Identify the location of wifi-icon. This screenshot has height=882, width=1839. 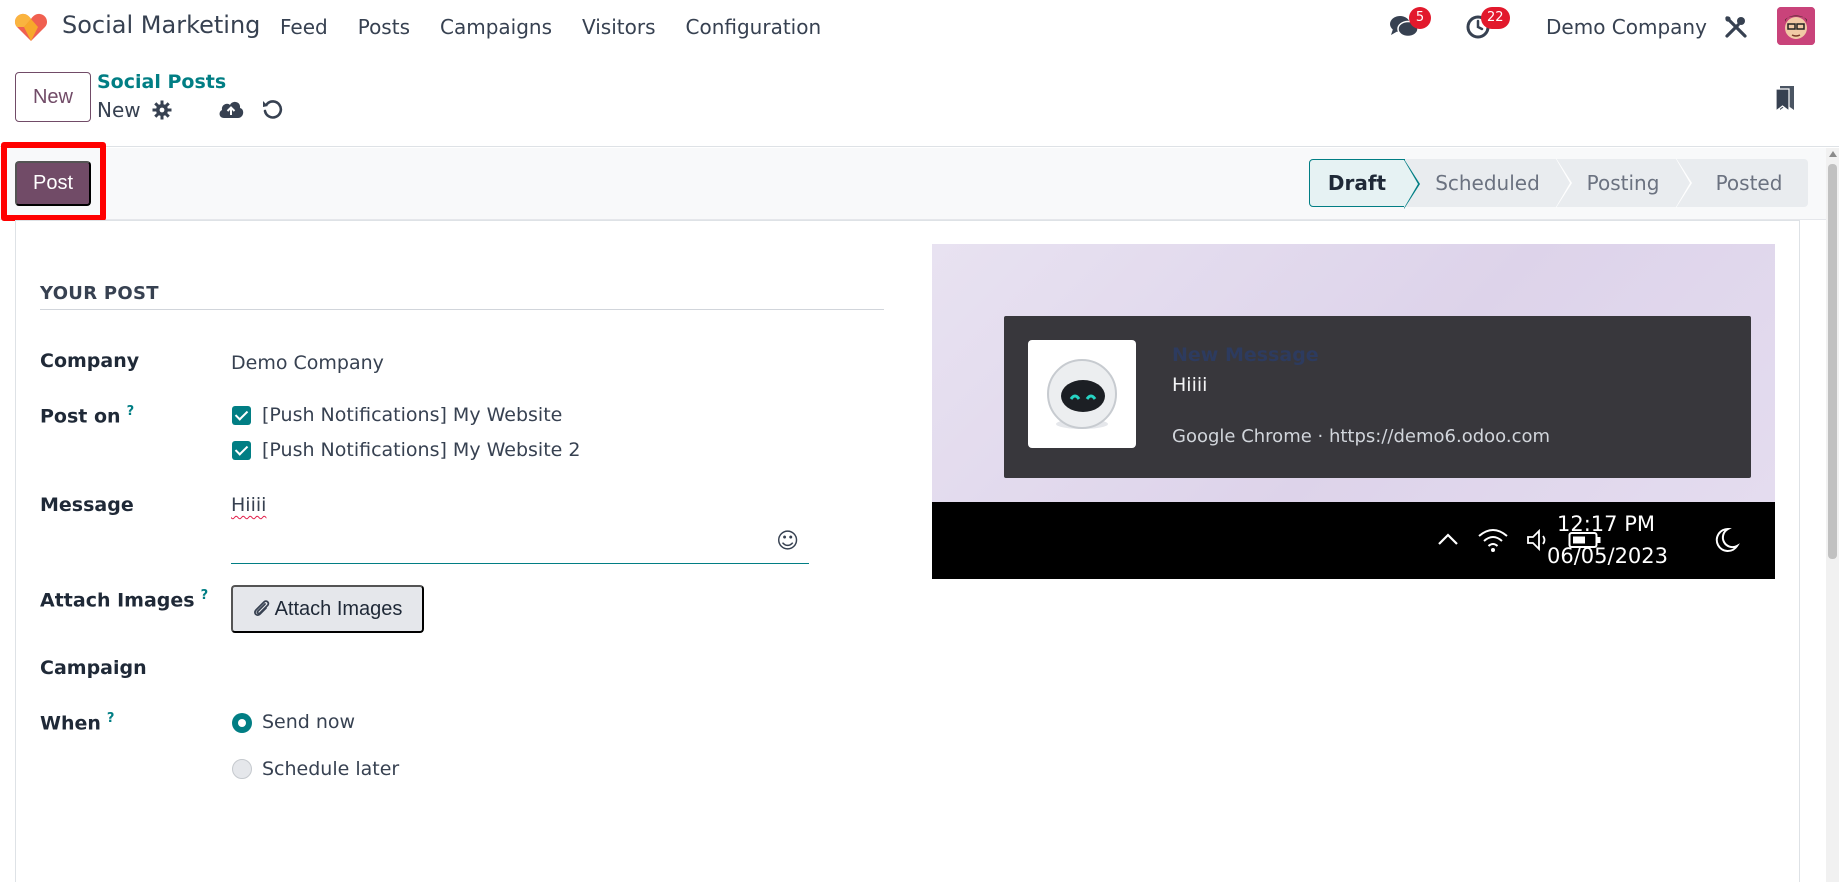
(1493, 540).